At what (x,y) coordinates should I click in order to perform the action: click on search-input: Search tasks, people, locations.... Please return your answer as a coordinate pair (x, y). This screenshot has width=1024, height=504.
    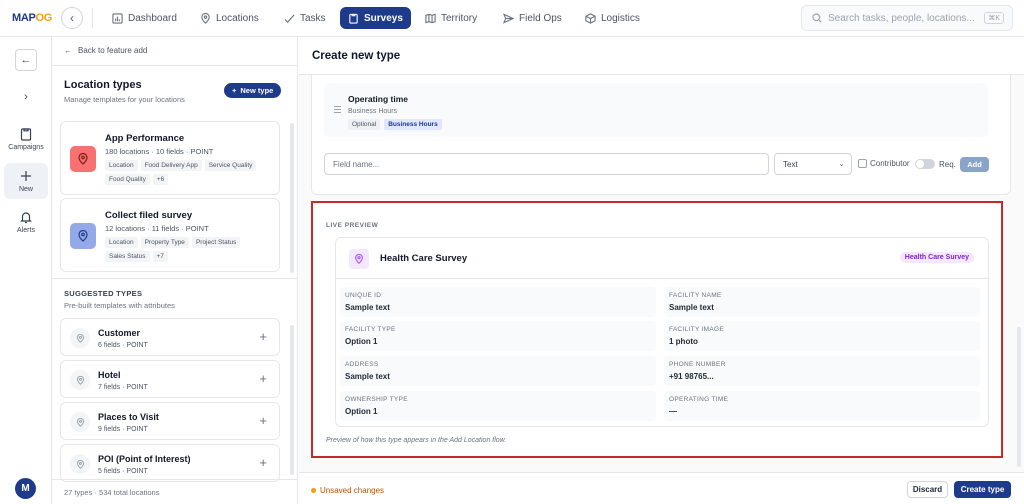
    Looking at the image, I should click on (901, 18).